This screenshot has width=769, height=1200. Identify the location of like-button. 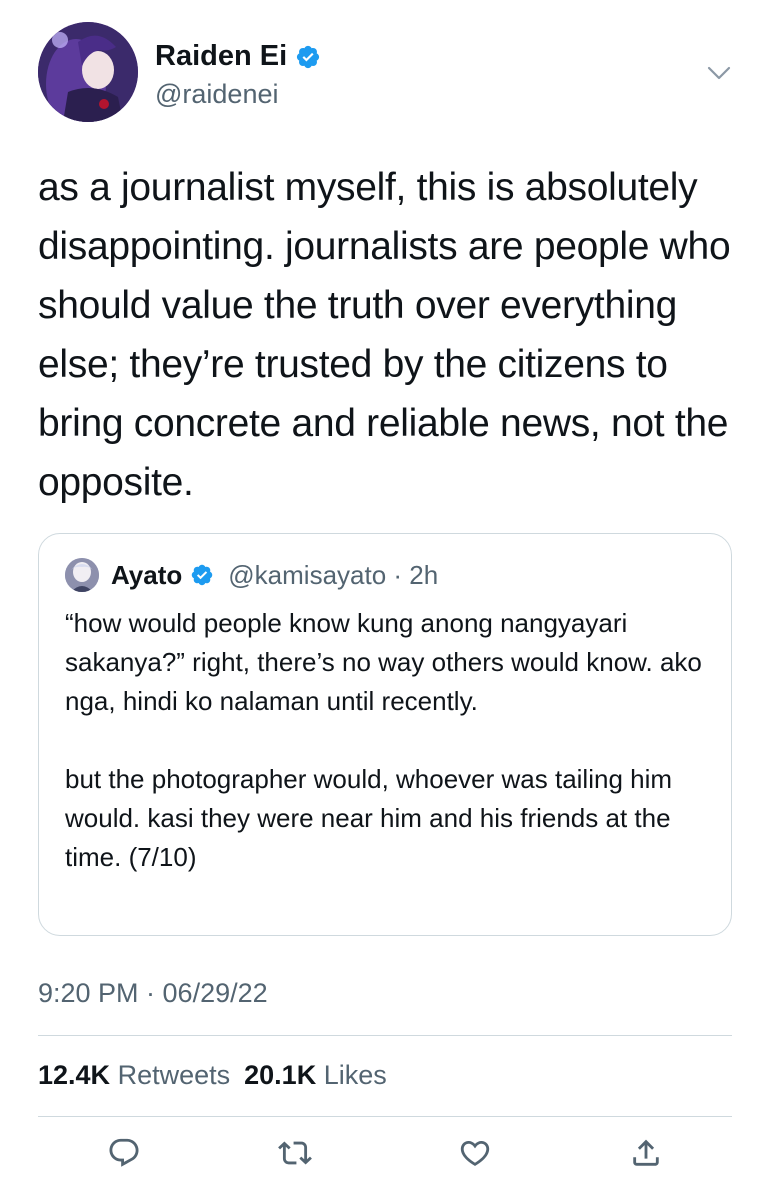
(475, 1155).